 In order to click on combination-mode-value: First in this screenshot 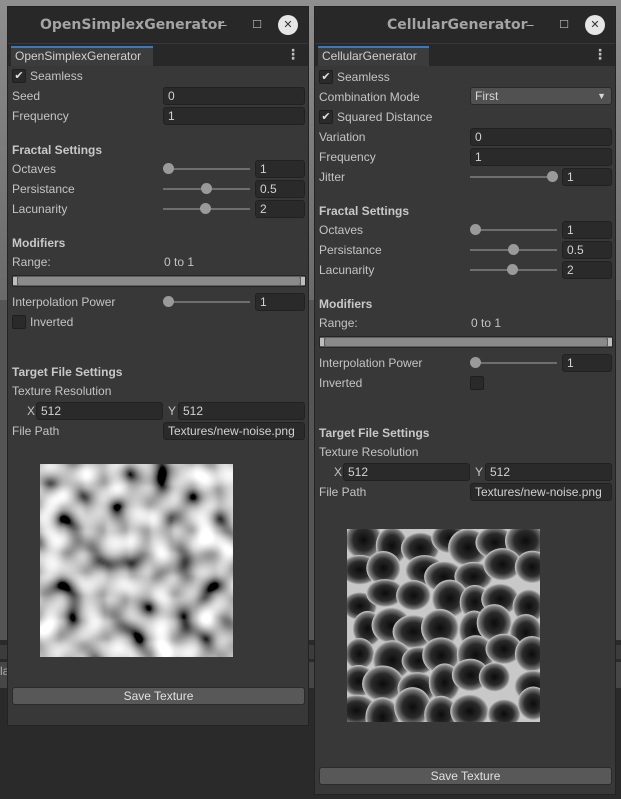, I will do `click(487, 96)`.